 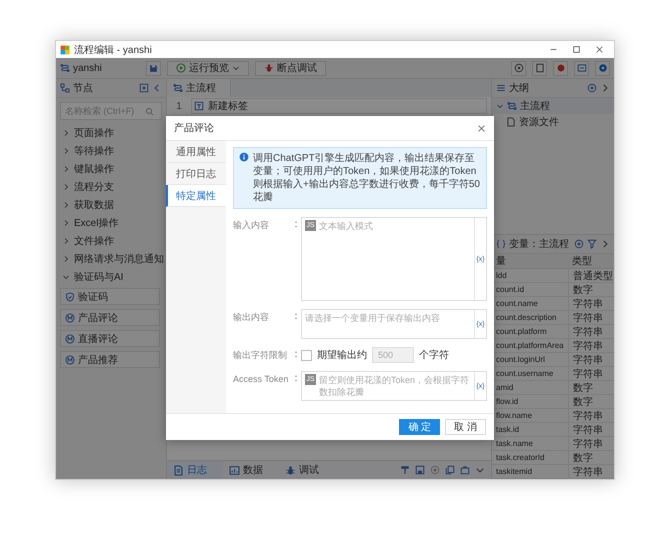 I want to click on document-button, so click(x=539, y=68).